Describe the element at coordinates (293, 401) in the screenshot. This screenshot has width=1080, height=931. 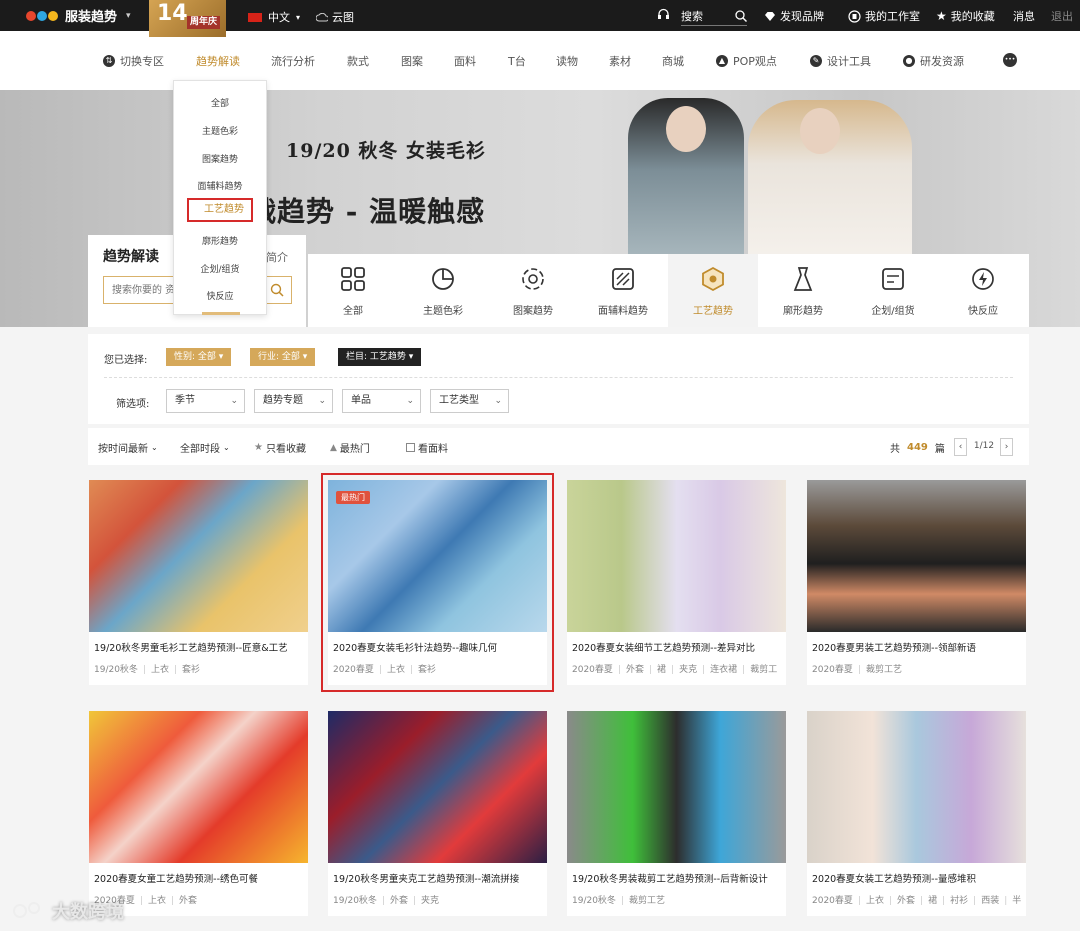
I see `select-topic: 趋势专题 ⌄` at that location.